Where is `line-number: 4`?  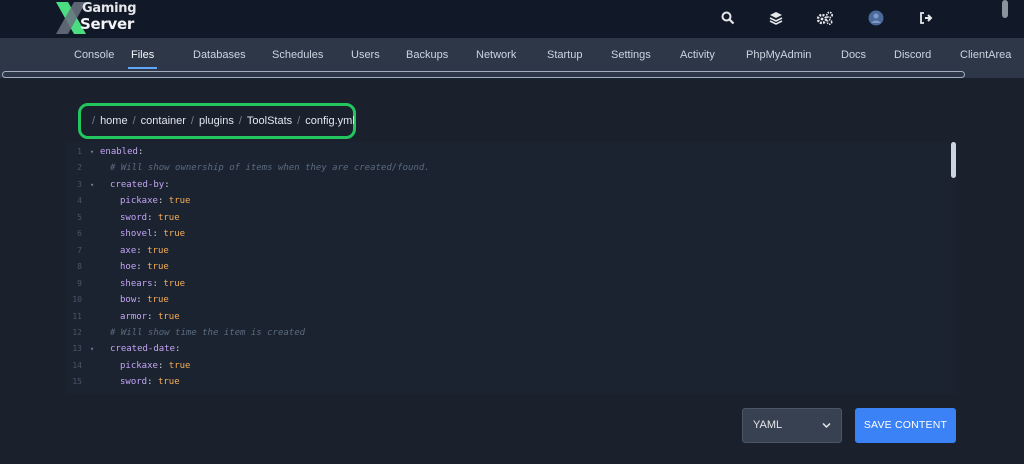
line-number: 4 is located at coordinates (79, 201).